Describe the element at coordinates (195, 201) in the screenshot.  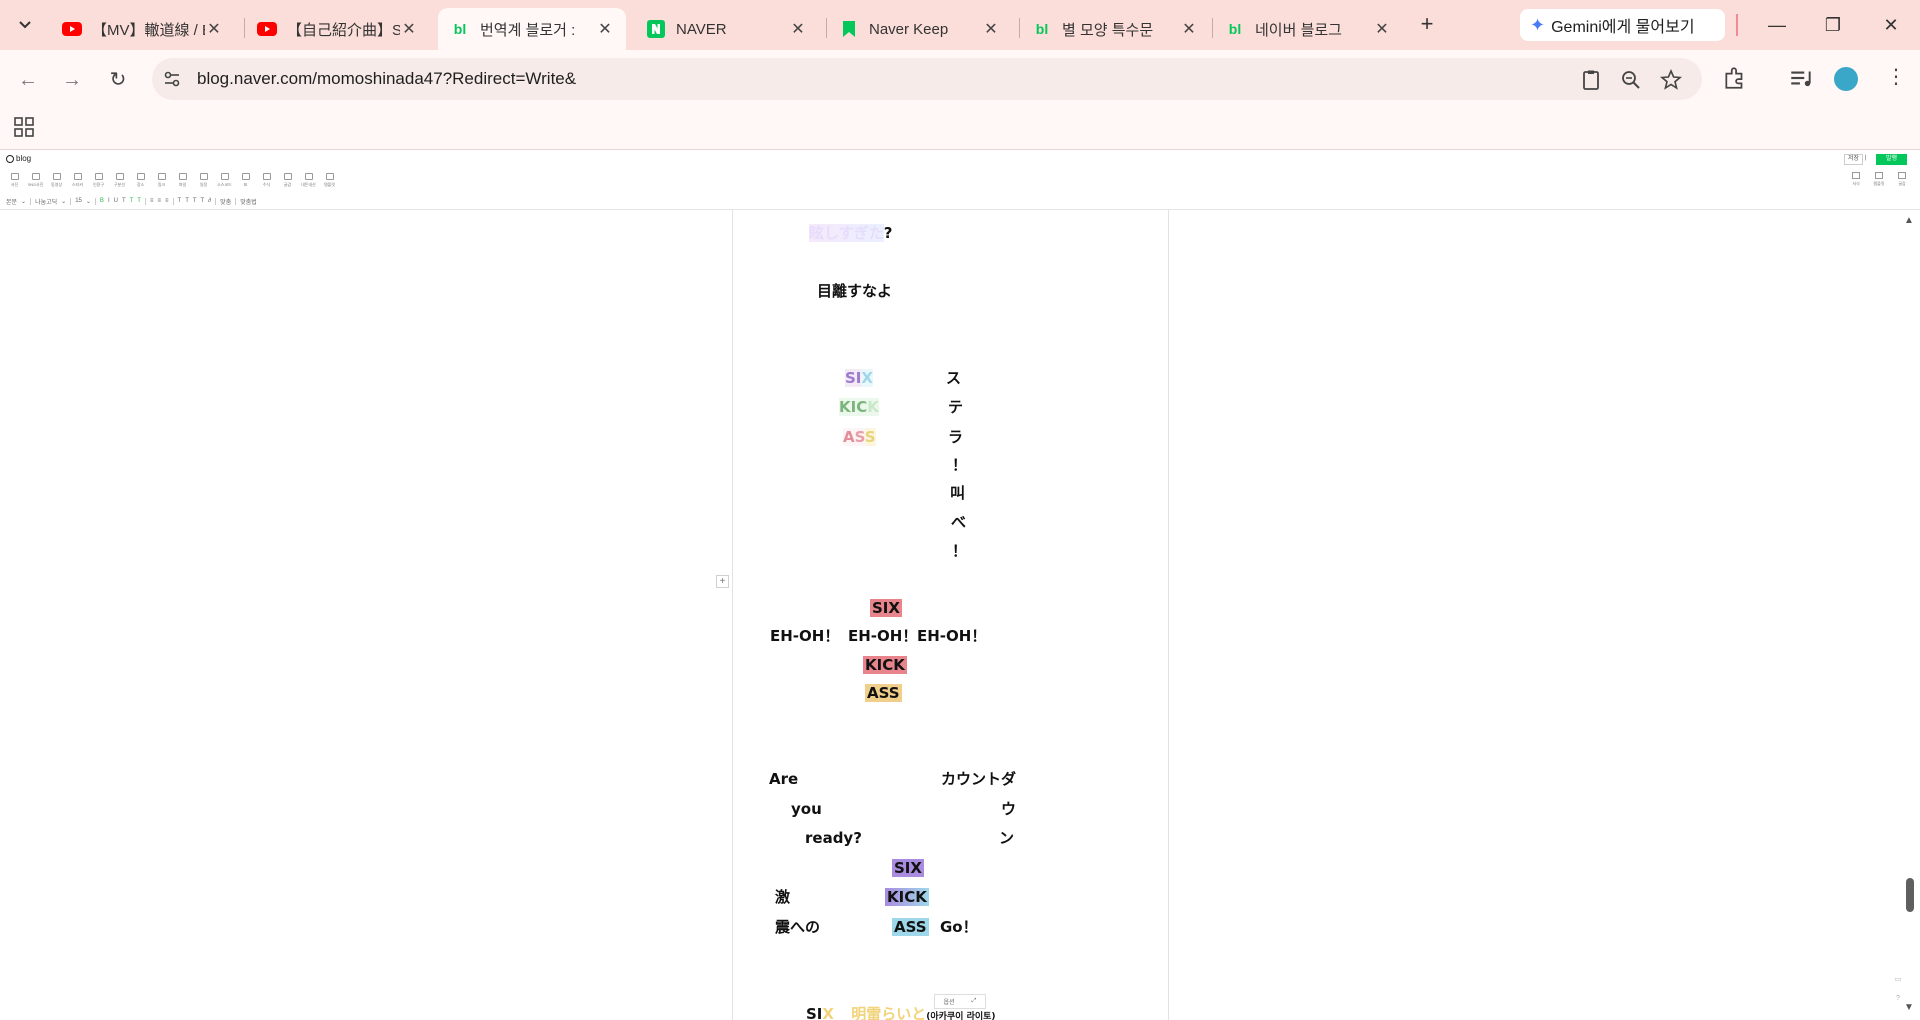
I see `special-char-button: T` at that location.